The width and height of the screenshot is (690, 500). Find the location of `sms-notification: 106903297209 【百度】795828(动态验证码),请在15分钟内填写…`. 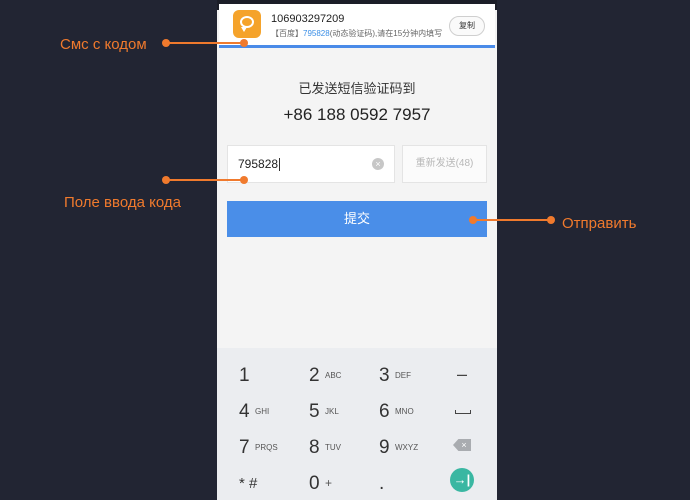

sms-notification: 106903297209 【百度】795828(动态验证码),请在15分钟内填写… is located at coordinates (357, 26).